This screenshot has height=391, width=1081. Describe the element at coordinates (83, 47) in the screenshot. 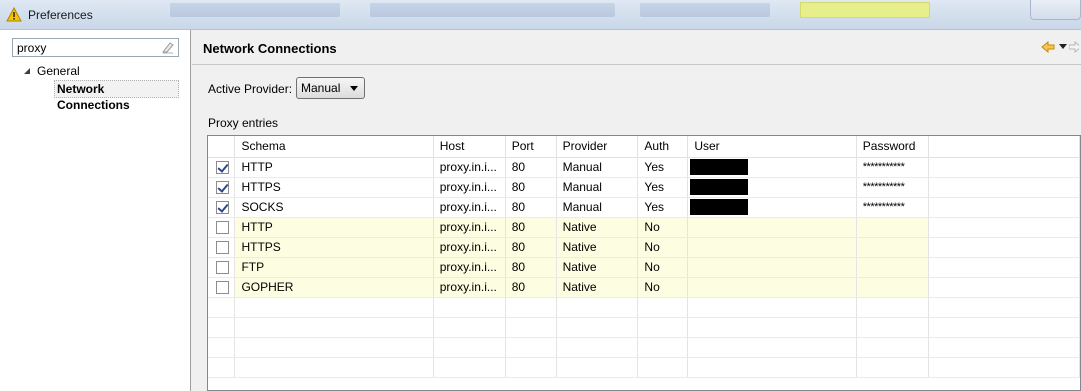

I see `filter-input` at that location.